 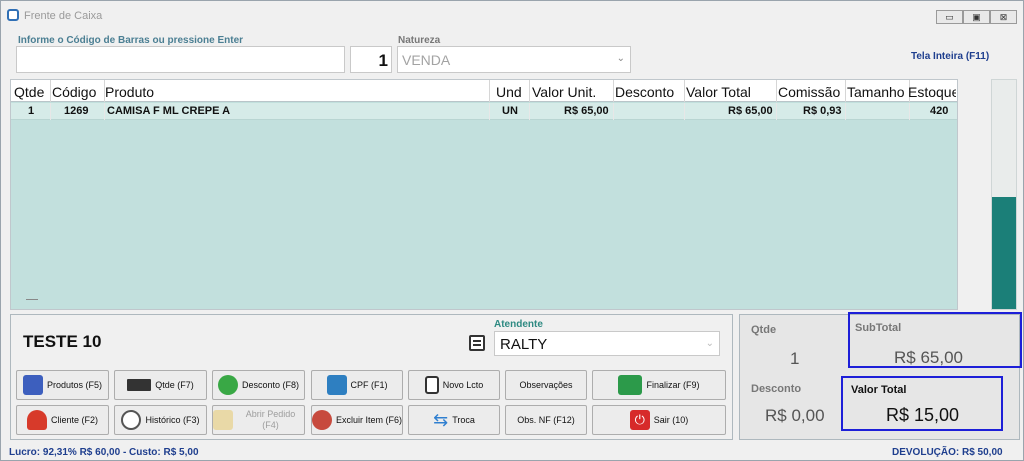 I want to click on app-icon, so click(x=13, y=15).